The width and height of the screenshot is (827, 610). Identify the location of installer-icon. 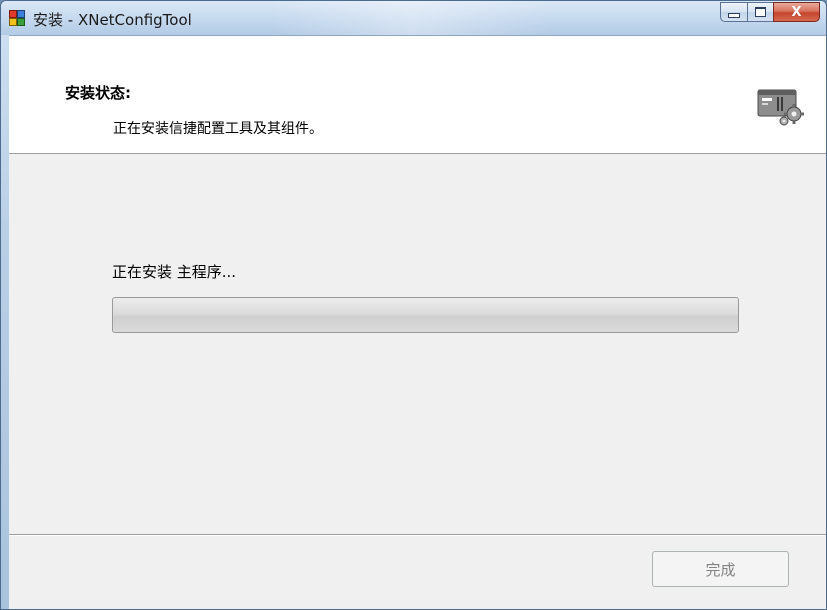
(17, 18).